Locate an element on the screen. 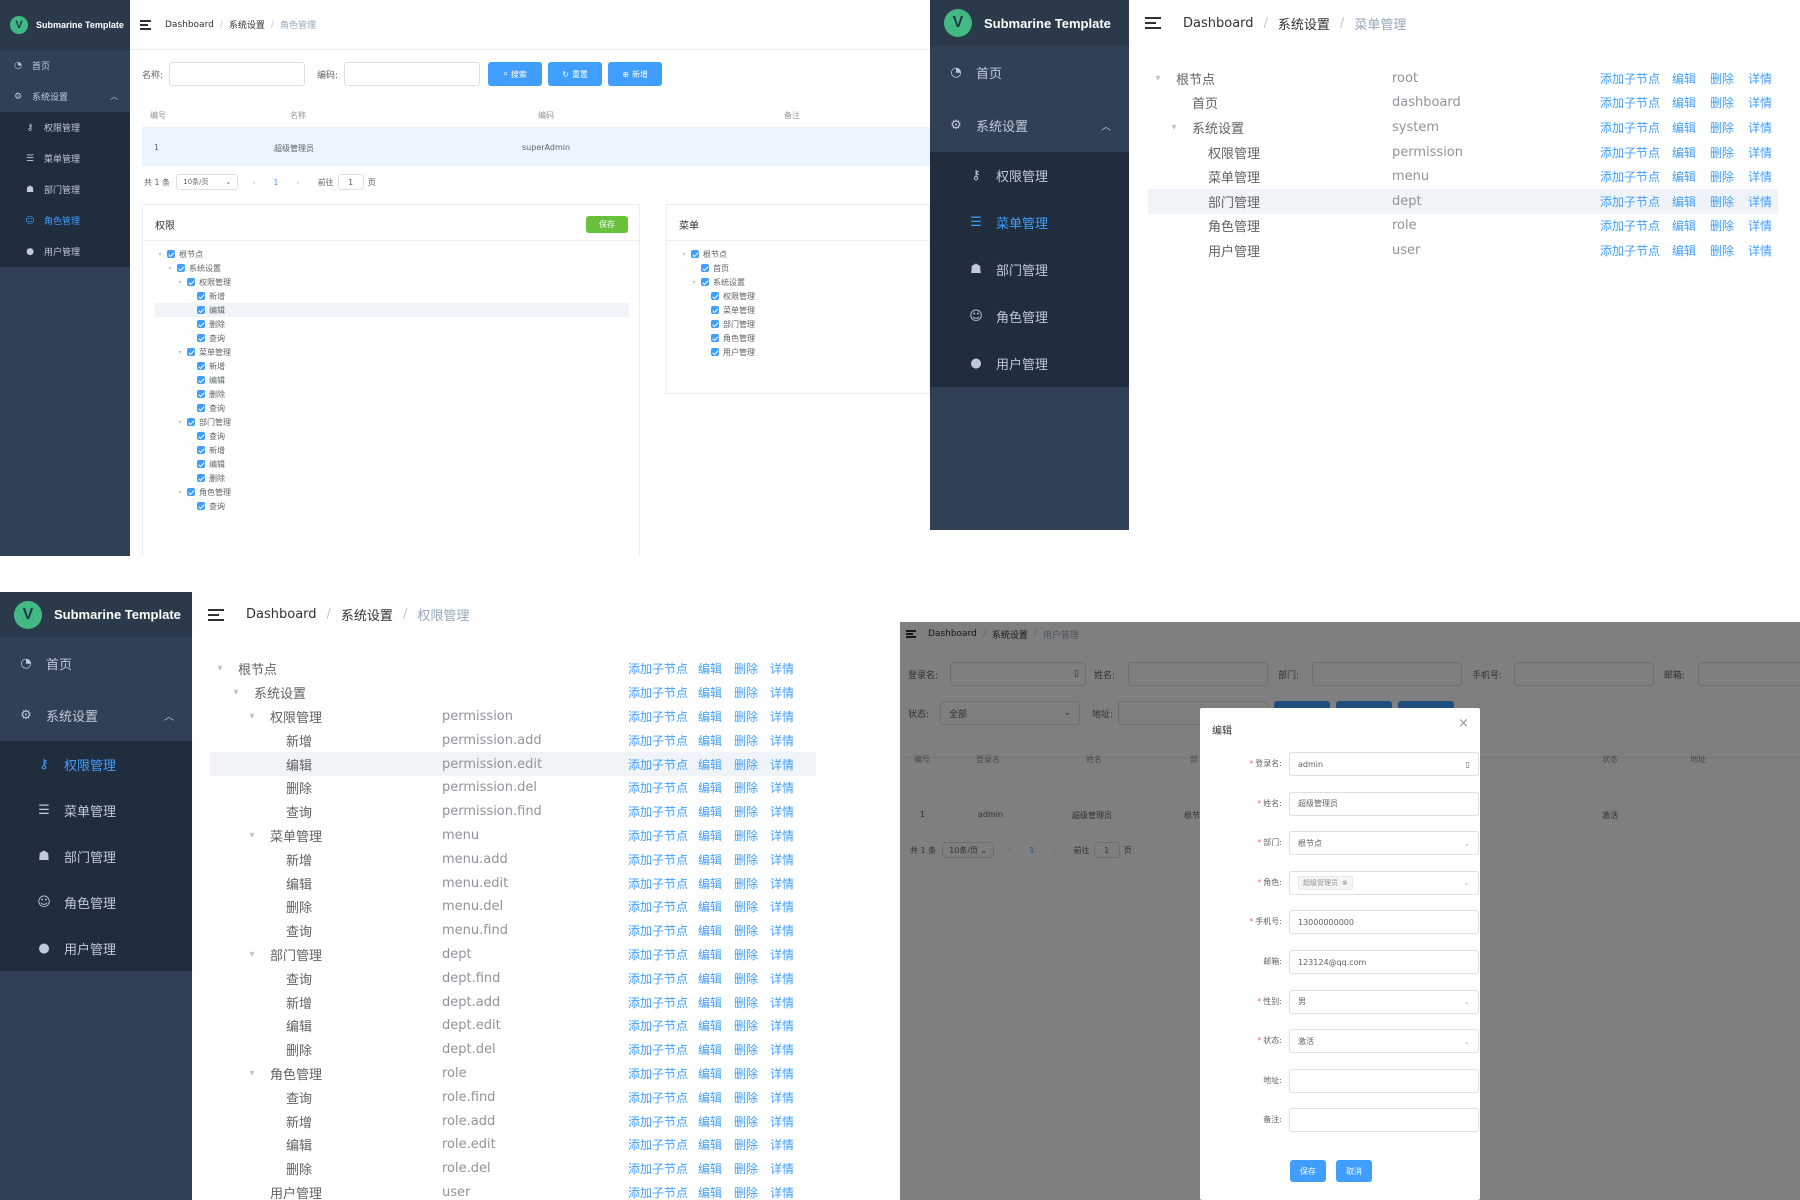 Image resolution: width=1800 pixels, height=1200 pixels. tree-table-row: 用户管理 user 添加子节点 编辑 删除 详情 is located at coordinates (513, 1190).